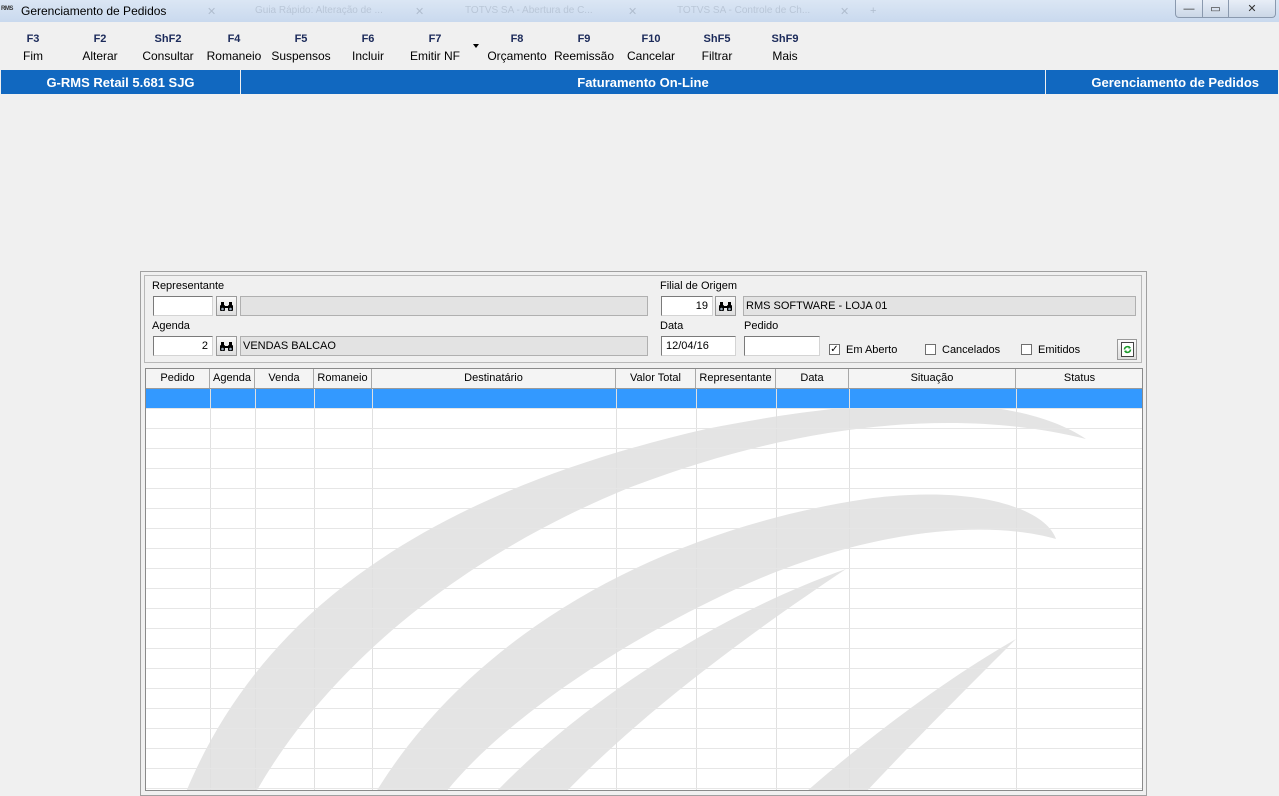  What do you see at coordinates (699, 286) in the screenshot?
I see `filial-label: Filial de Origem` at bounding box center [699, 286].